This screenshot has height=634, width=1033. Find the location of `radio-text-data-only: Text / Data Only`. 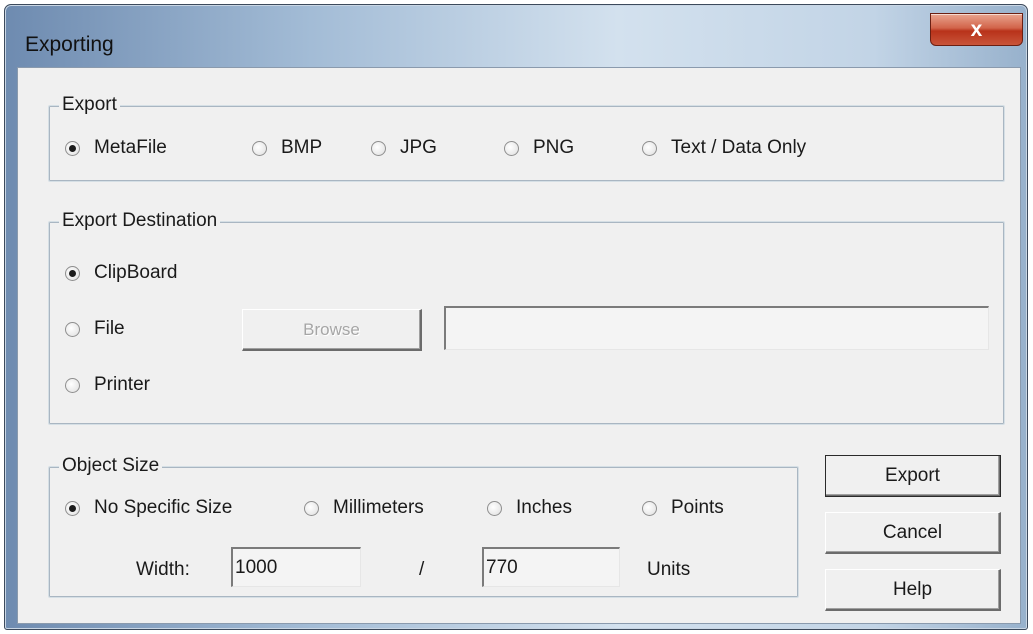

radio-text-data-only: Text / Data Only is located at coordinates (724, 148).